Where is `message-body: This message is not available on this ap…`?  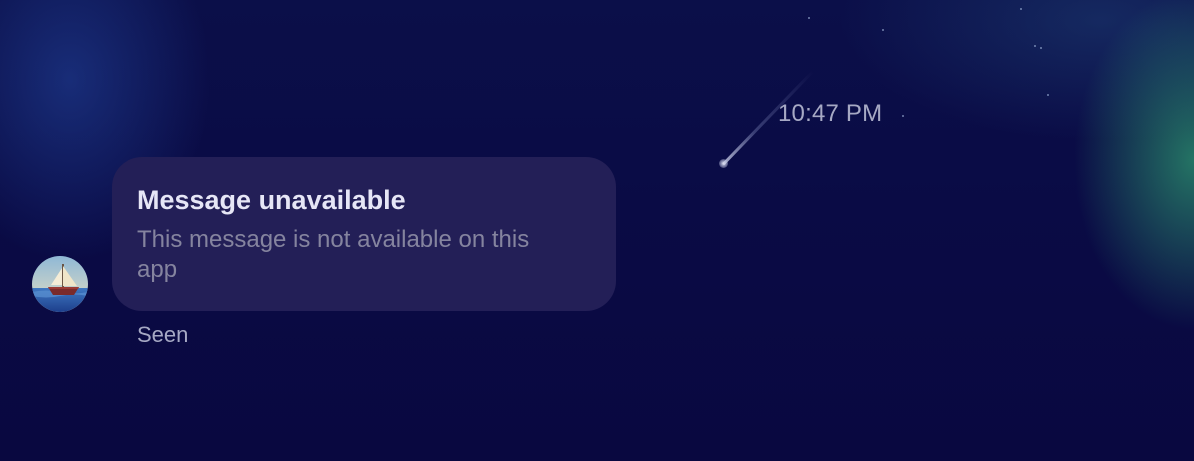 message-body: This message is not available on this ap… is located at coordinates (333, 254).